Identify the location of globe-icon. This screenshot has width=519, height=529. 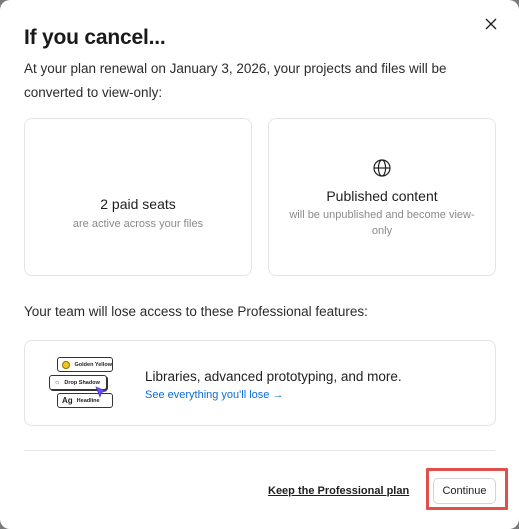
(382, 168).